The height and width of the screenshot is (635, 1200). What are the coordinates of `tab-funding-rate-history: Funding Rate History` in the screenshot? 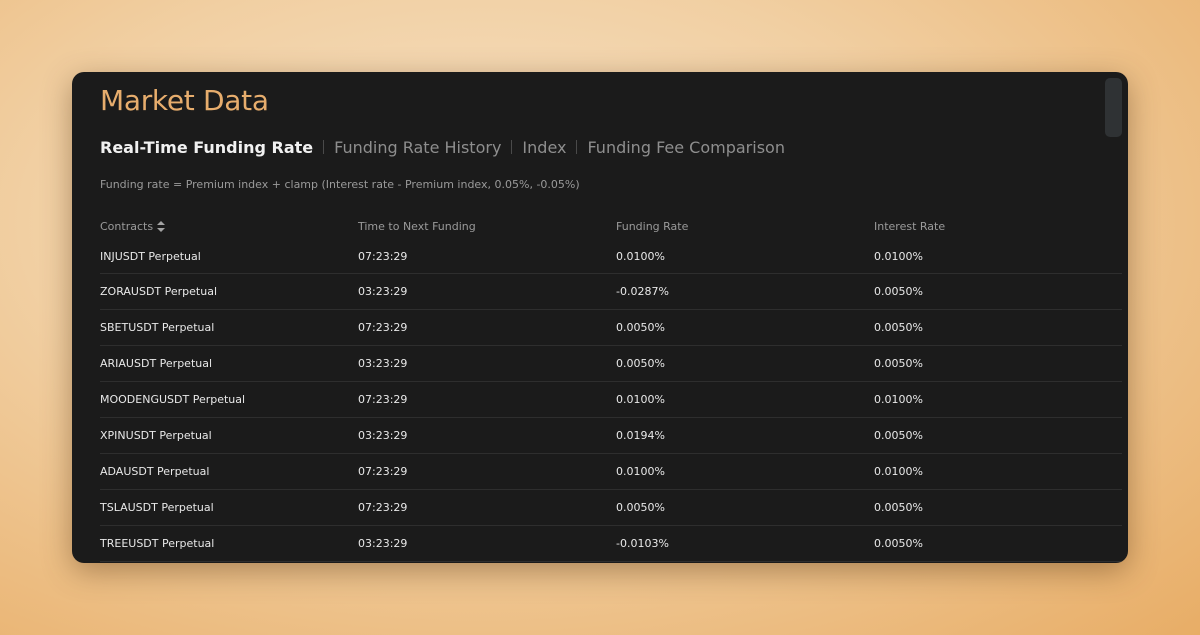 It's located at (417, 147).